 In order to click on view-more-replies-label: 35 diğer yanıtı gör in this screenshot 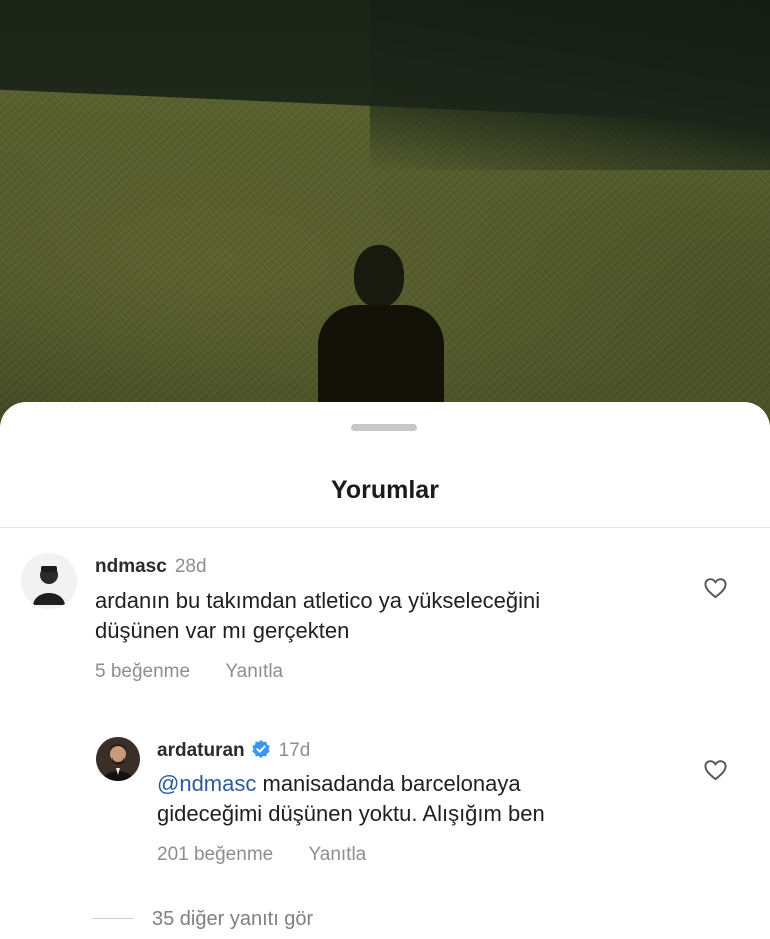, I will do `click(232, 919)`.